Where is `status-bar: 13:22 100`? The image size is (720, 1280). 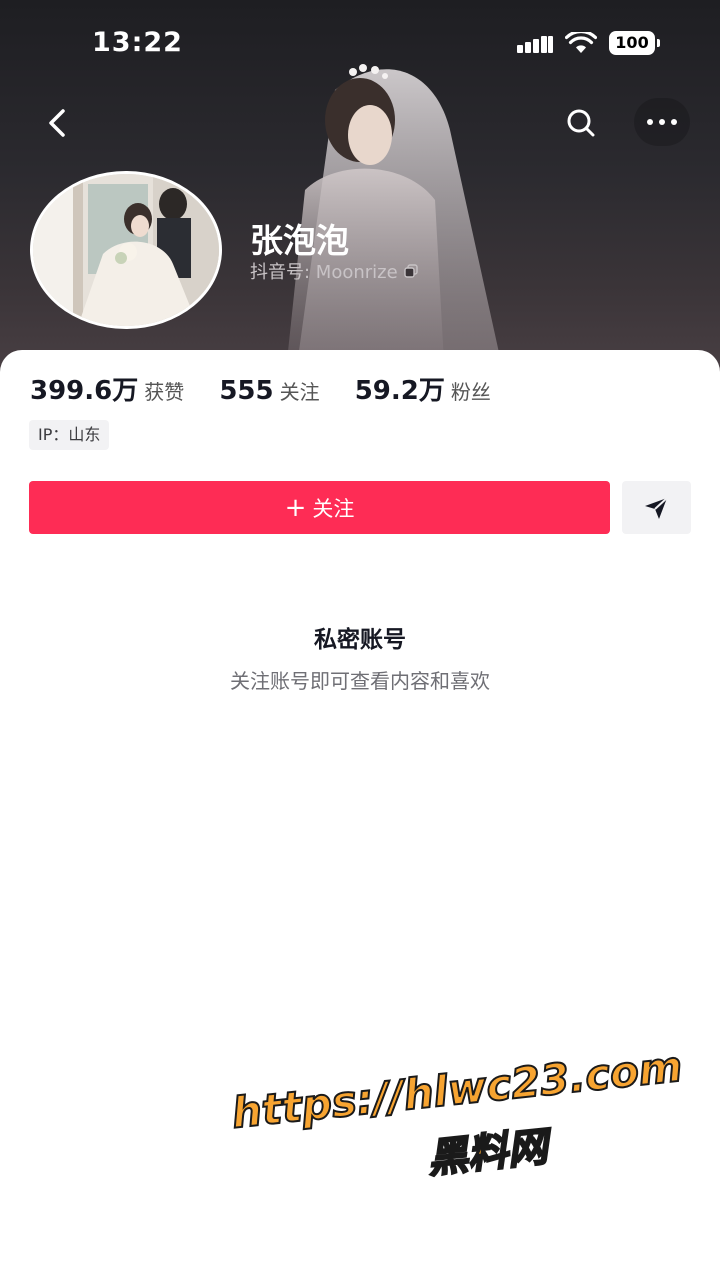 status-bar: 13:22 100 is located at coordinates (360, 44).